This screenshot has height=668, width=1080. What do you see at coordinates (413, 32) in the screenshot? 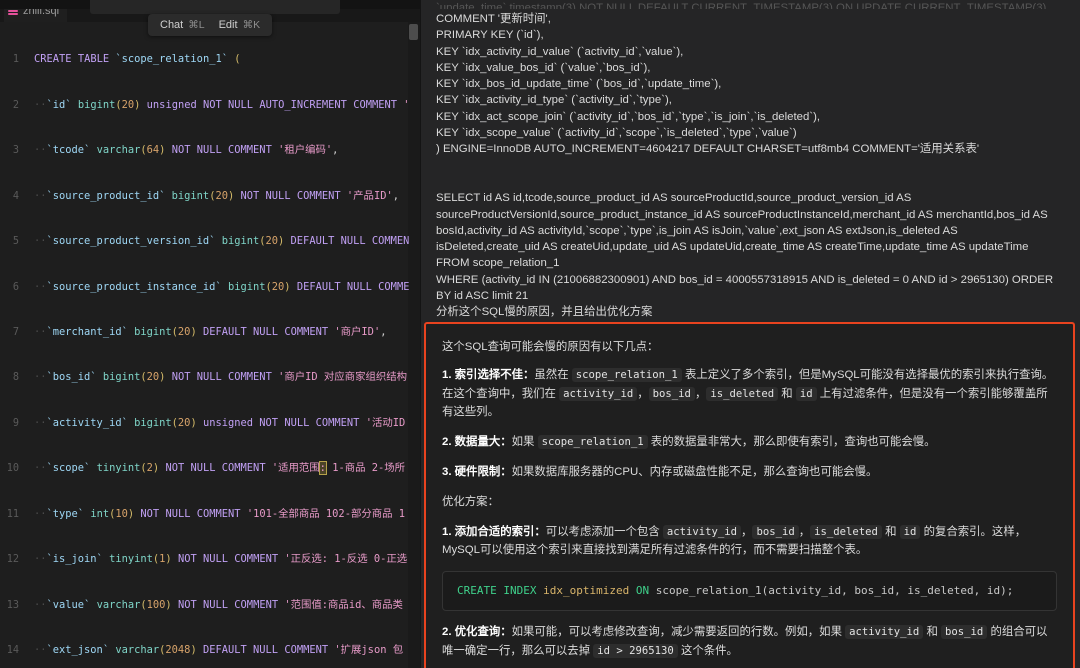
I see `editor-scrollbar-thumb` at bounding box center [413, 32].